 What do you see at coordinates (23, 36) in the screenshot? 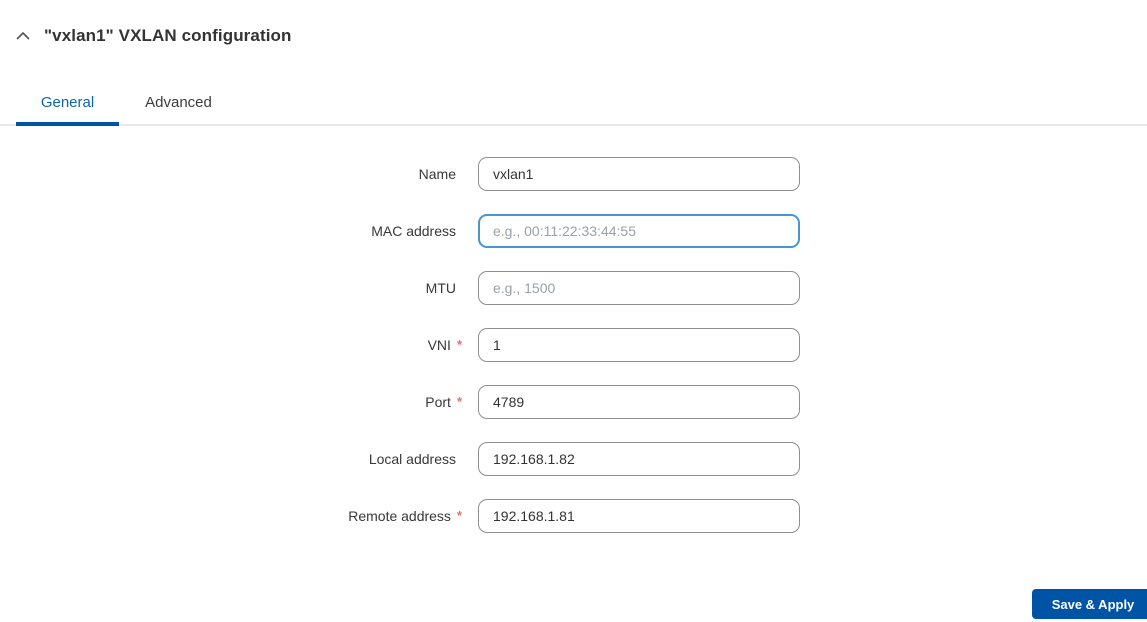
I see `chevron-up-icon` at bounding box center [23, 36].